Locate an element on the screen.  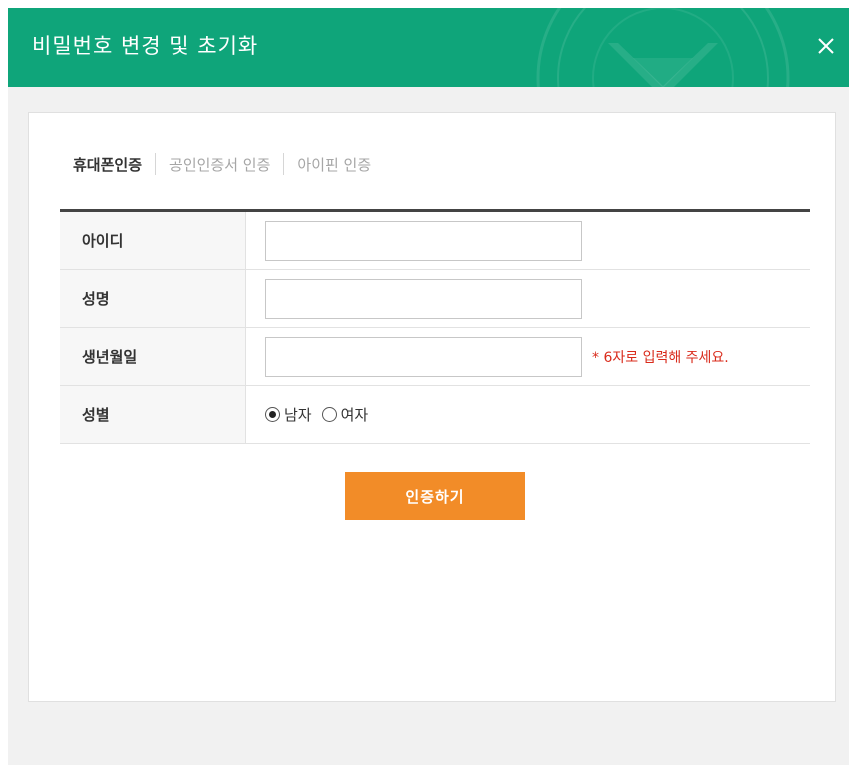
tab-ipin-verification: 아이핀 인증 is located at coordinates (334, 164).